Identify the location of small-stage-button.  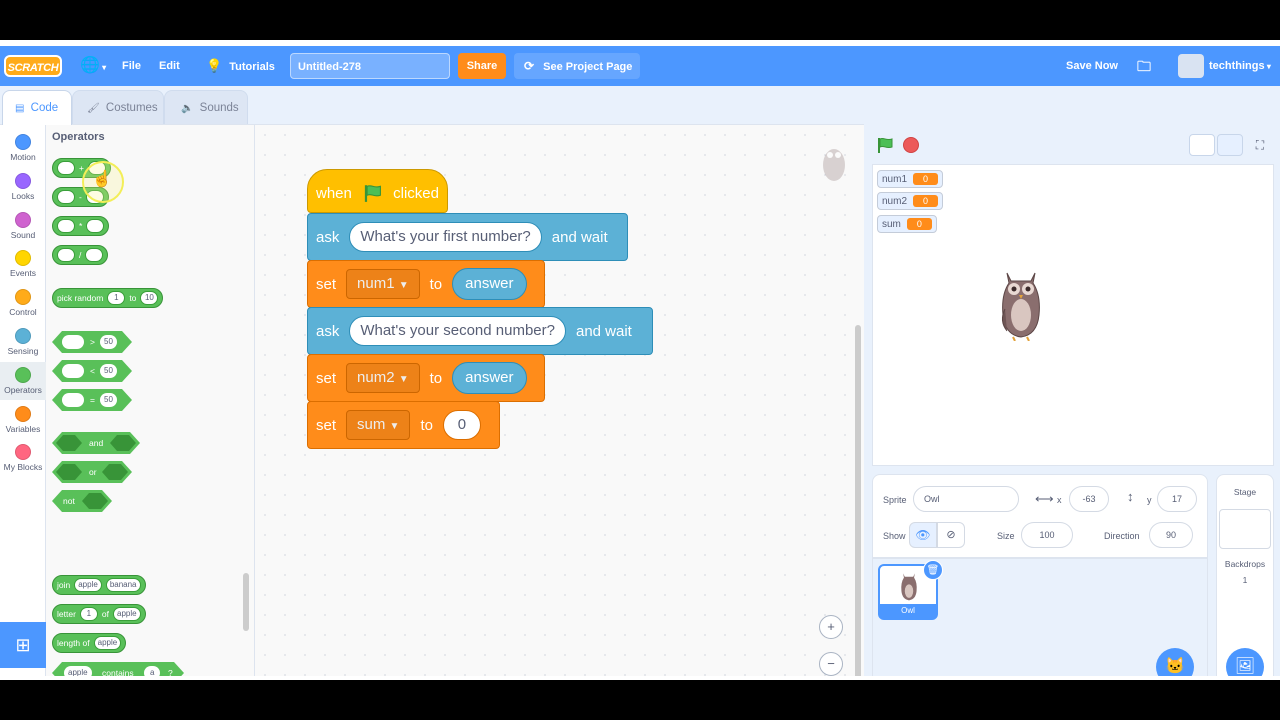
(1202, 145).